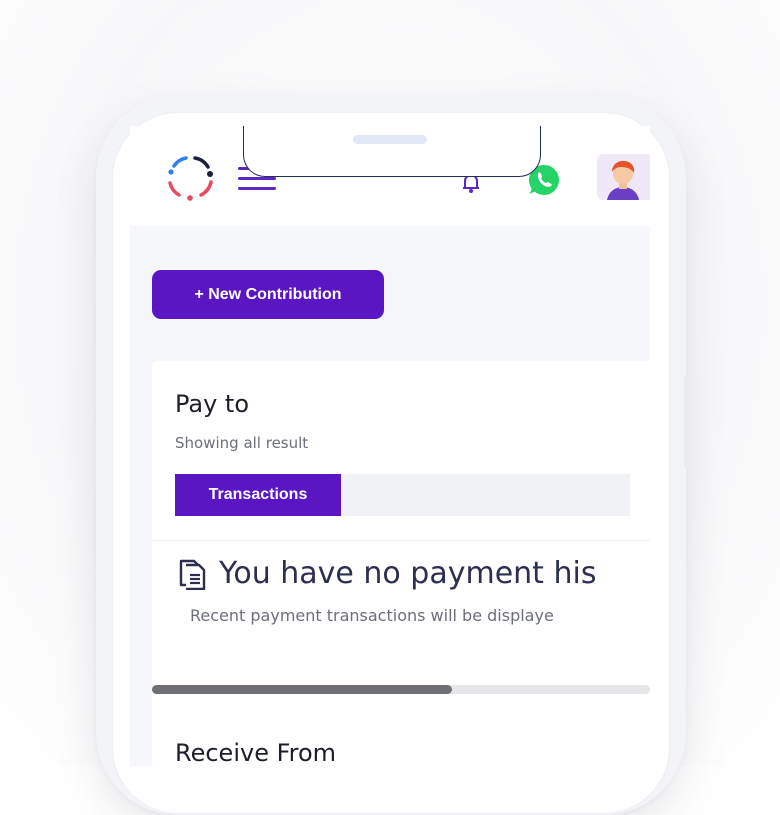  What do you see at coordinates (402, 495) in the screenshot?
I see `tab-bar: Transactions` at bounding box center [402, 495].